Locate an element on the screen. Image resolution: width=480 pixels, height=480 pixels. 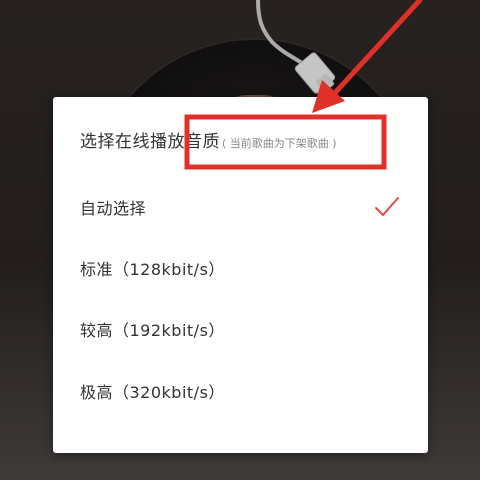
option-label: 极高（320kbit/s） is located at coordinates (152, 392).